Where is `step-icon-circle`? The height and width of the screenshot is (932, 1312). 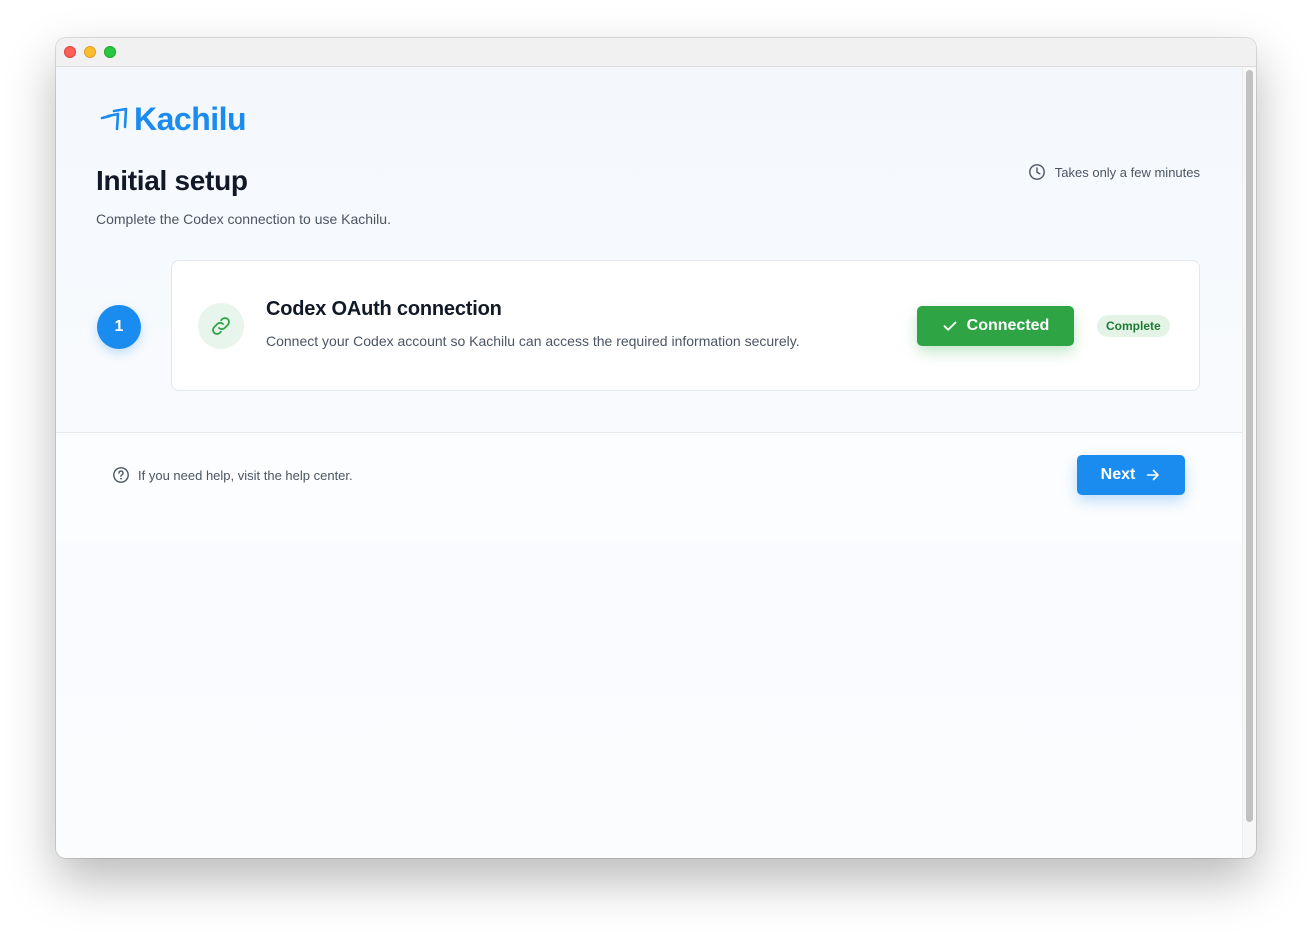 step-icon-circle is located at coordinates (221, 326).